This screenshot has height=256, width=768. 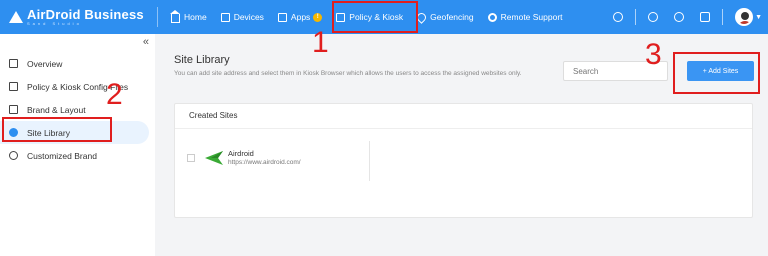 I want to click on nav-geofencing-label: Geofencing, so click(x=452, y=17).